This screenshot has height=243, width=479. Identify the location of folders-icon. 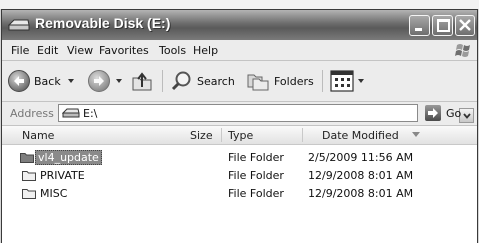
(258, 82).